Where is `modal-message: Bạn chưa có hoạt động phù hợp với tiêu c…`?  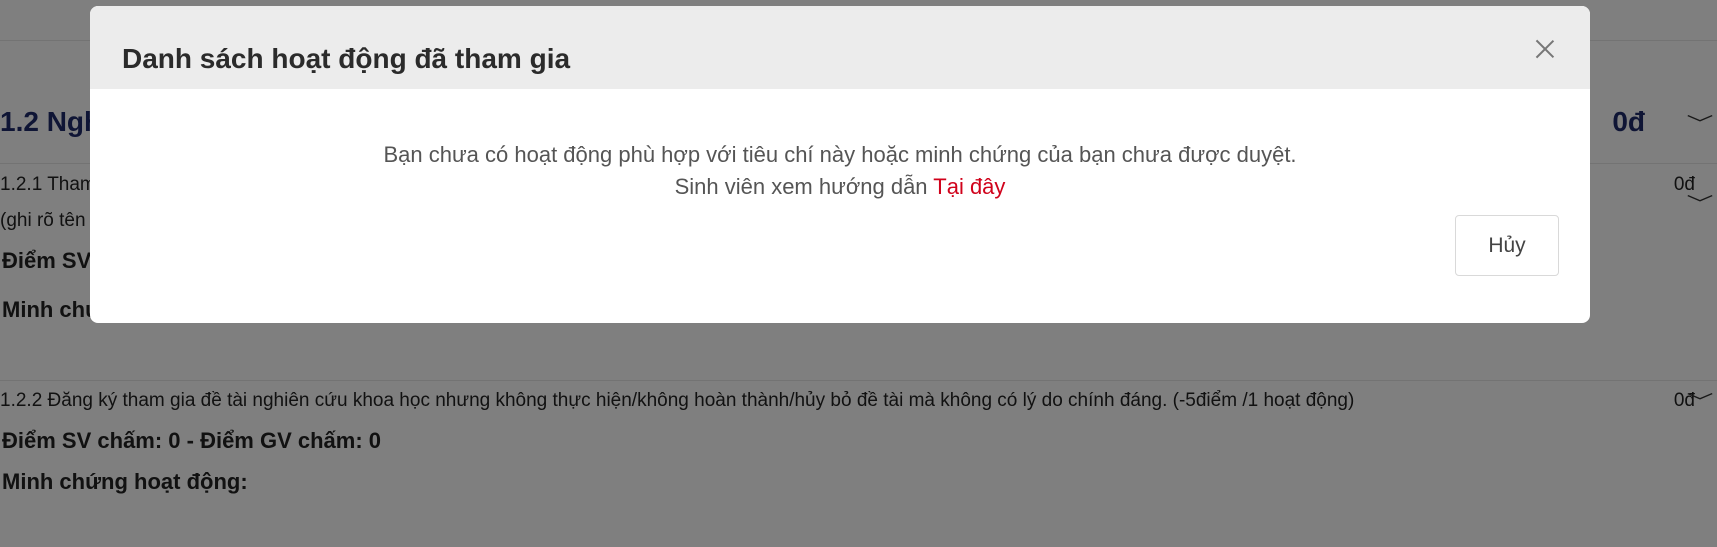
modal-message: Bạn chưa có hoạt động phù hợp với tiêu c… is located at coordinates (840, 171).